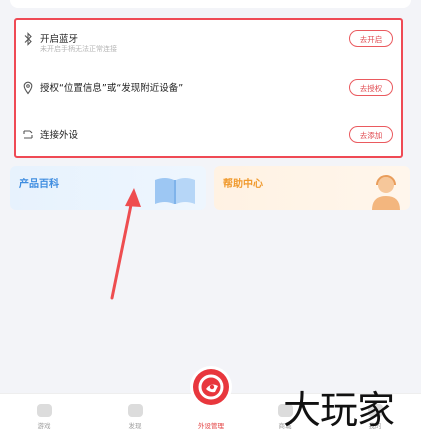 This screenshot has height=436, width=421. What do you see at coordinates (28, 135) in the screenshot?
I see `device-connect-icon` at bounding box center [28, 135].